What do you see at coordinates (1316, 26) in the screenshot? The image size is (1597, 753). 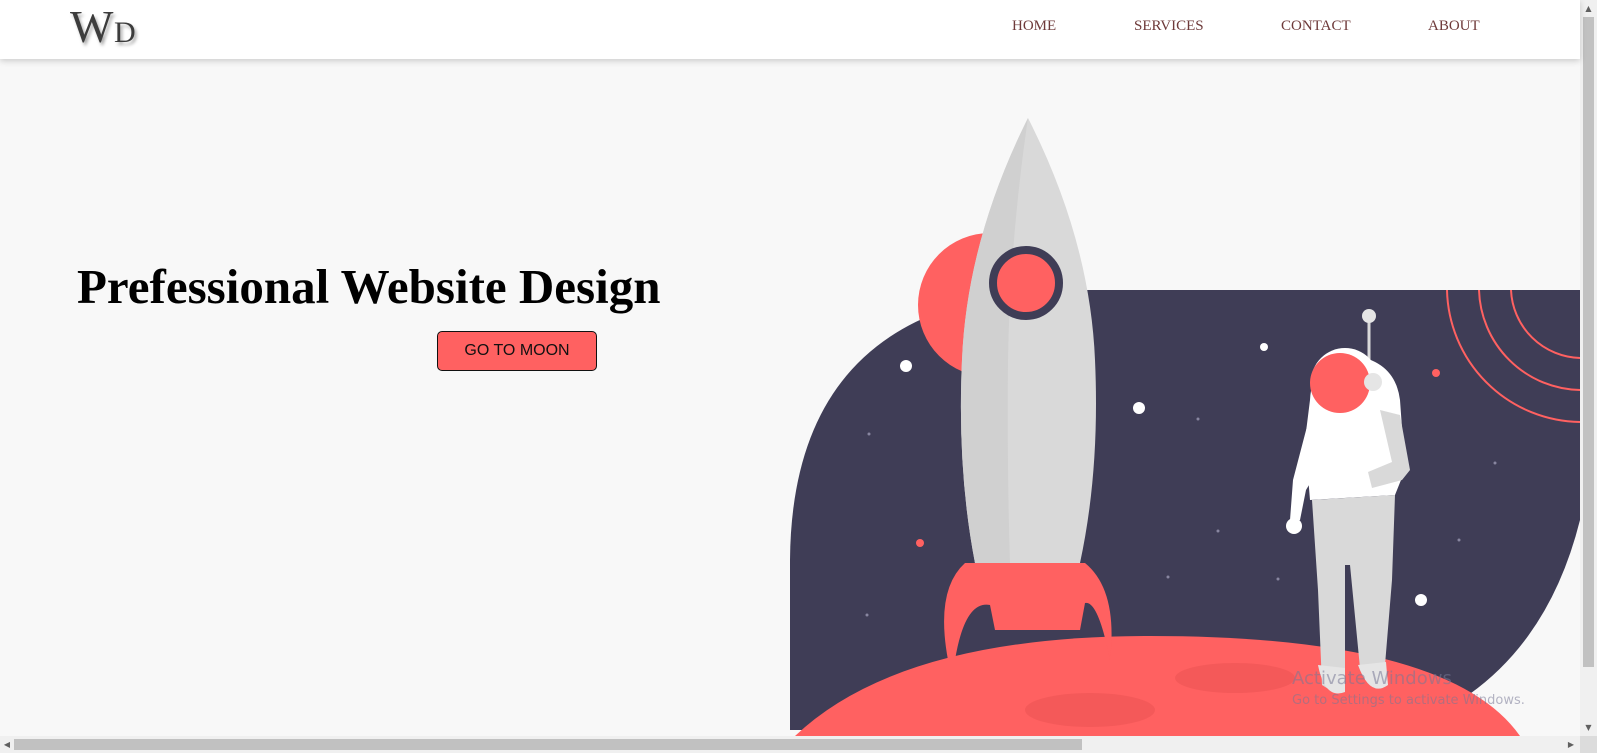 I see `nav-contact-link: CONTACT` at bounding box center [1316, 26].